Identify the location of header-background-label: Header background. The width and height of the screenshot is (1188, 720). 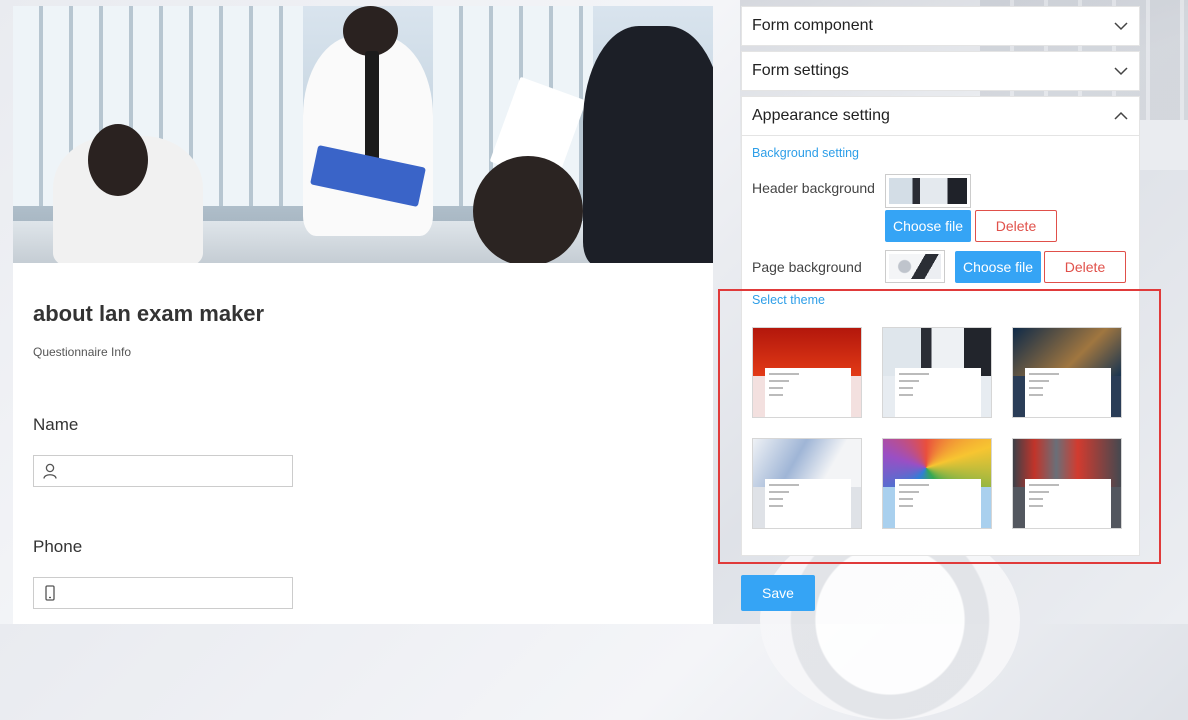
(813, 188).